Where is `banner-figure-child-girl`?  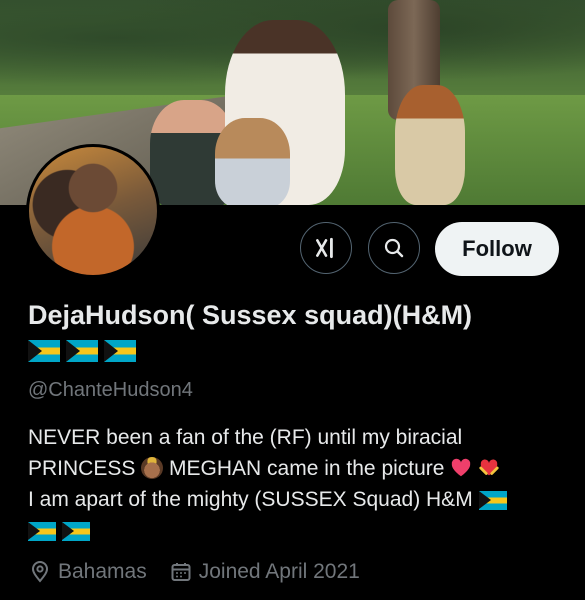 banner-figure-child-girl is located at coordinates (252, 161).